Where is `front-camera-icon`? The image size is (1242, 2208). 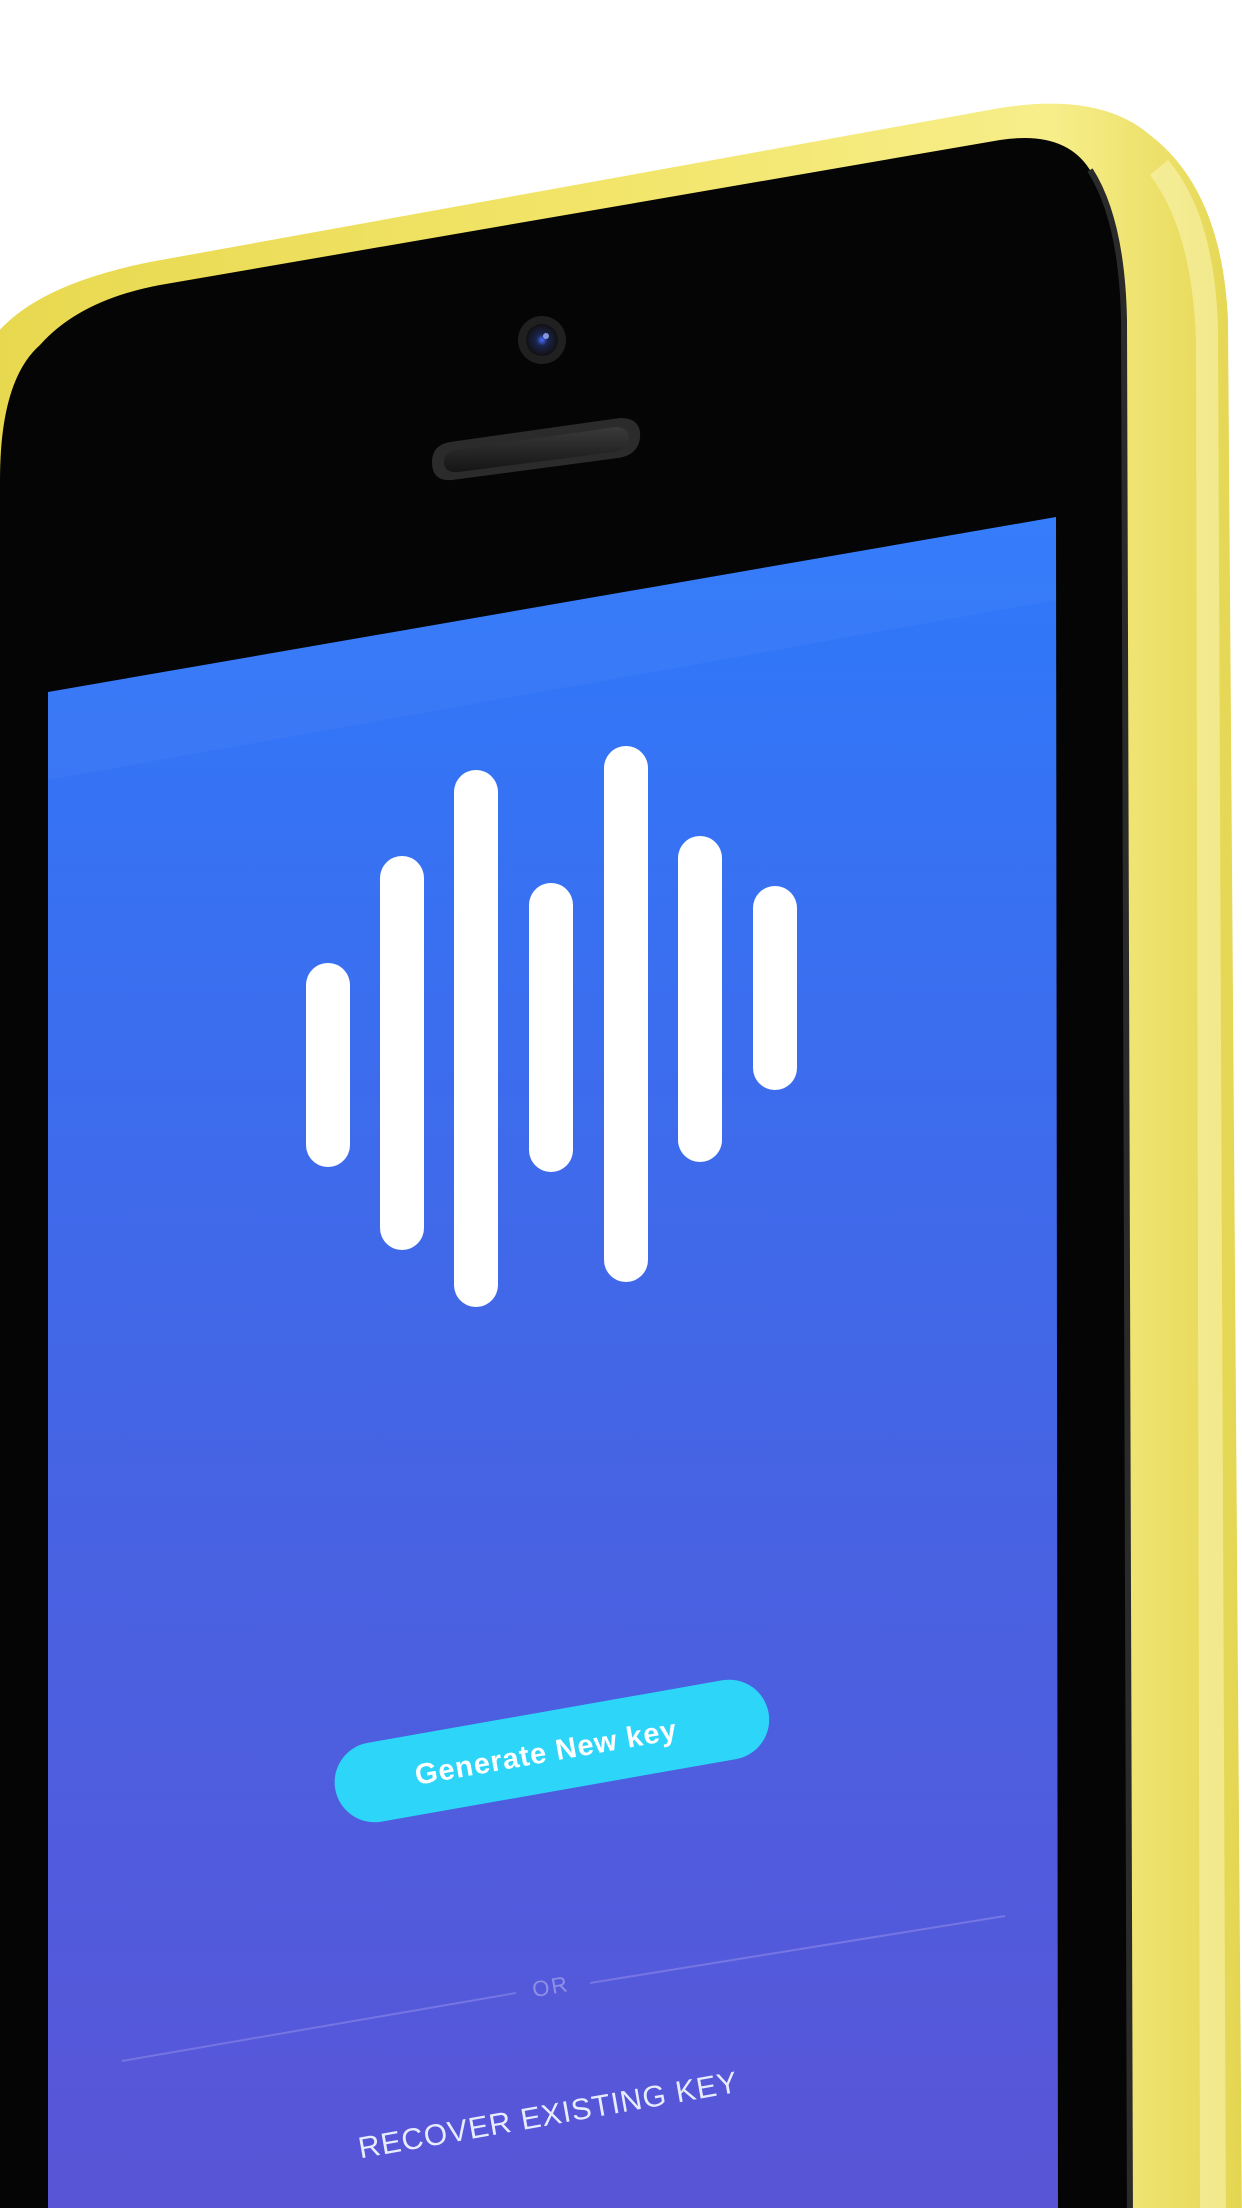 front-camera-icon is located at coordinates (542, 340).